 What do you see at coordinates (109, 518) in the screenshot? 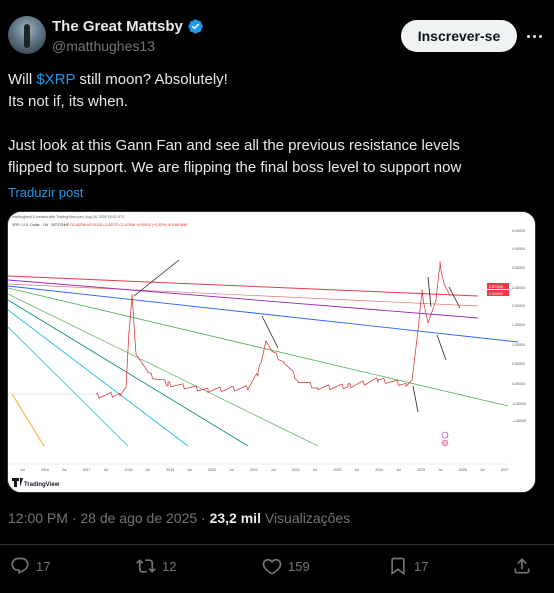
I see `tweet-timestamp: 12:00 PM · 28 de ago de 2025 ·` at bounding box center [109, 518].